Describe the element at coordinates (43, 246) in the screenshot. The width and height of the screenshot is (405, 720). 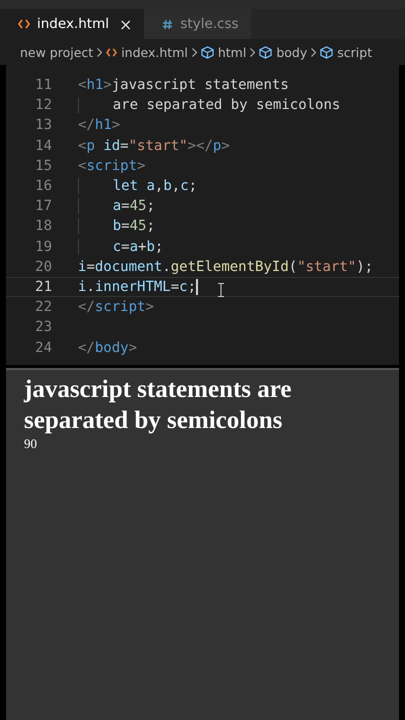
I see `line-number: 19` at that location.